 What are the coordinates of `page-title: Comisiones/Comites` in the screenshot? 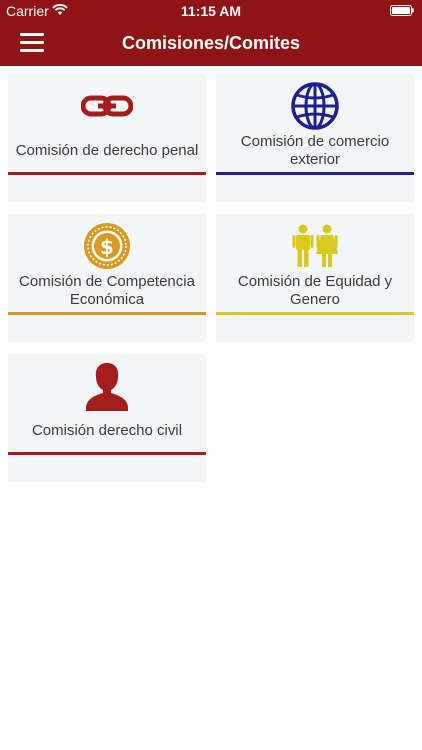 It's located at (211, 43).